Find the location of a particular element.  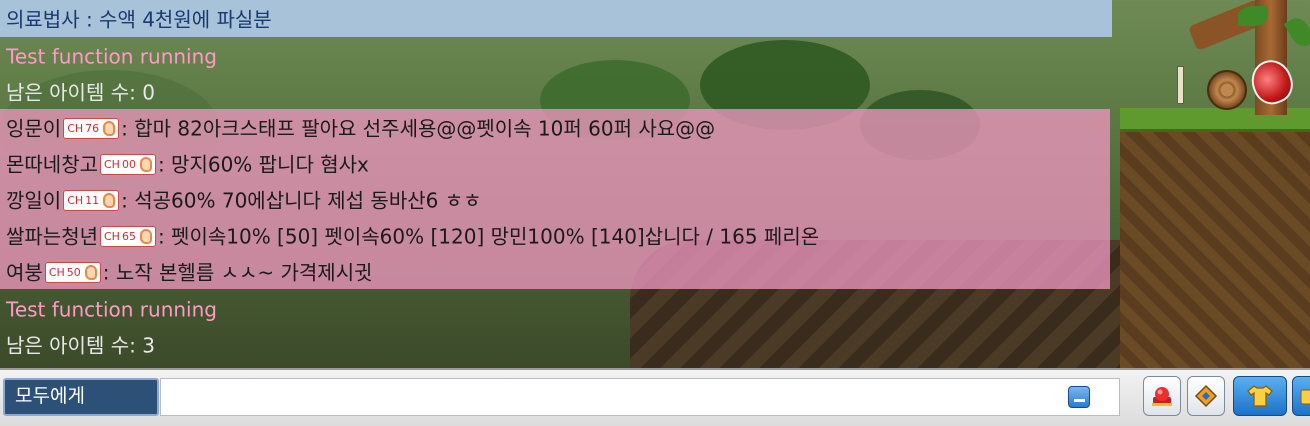

megaphone-line: 여붕 CH 50: 노작 본헬름 ㅅㅅ~ 가격제시귓 is located at coordinates (186, 271).